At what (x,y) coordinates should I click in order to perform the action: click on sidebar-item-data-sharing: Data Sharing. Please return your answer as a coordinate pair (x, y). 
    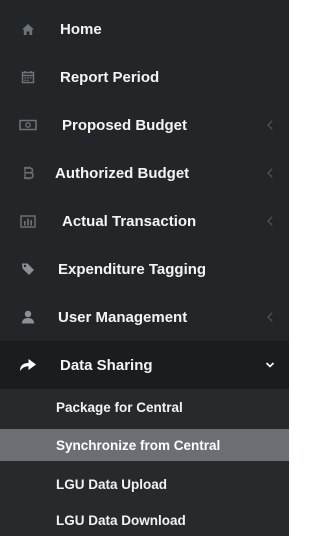
    Looking at the image, I should click on (144, 365).